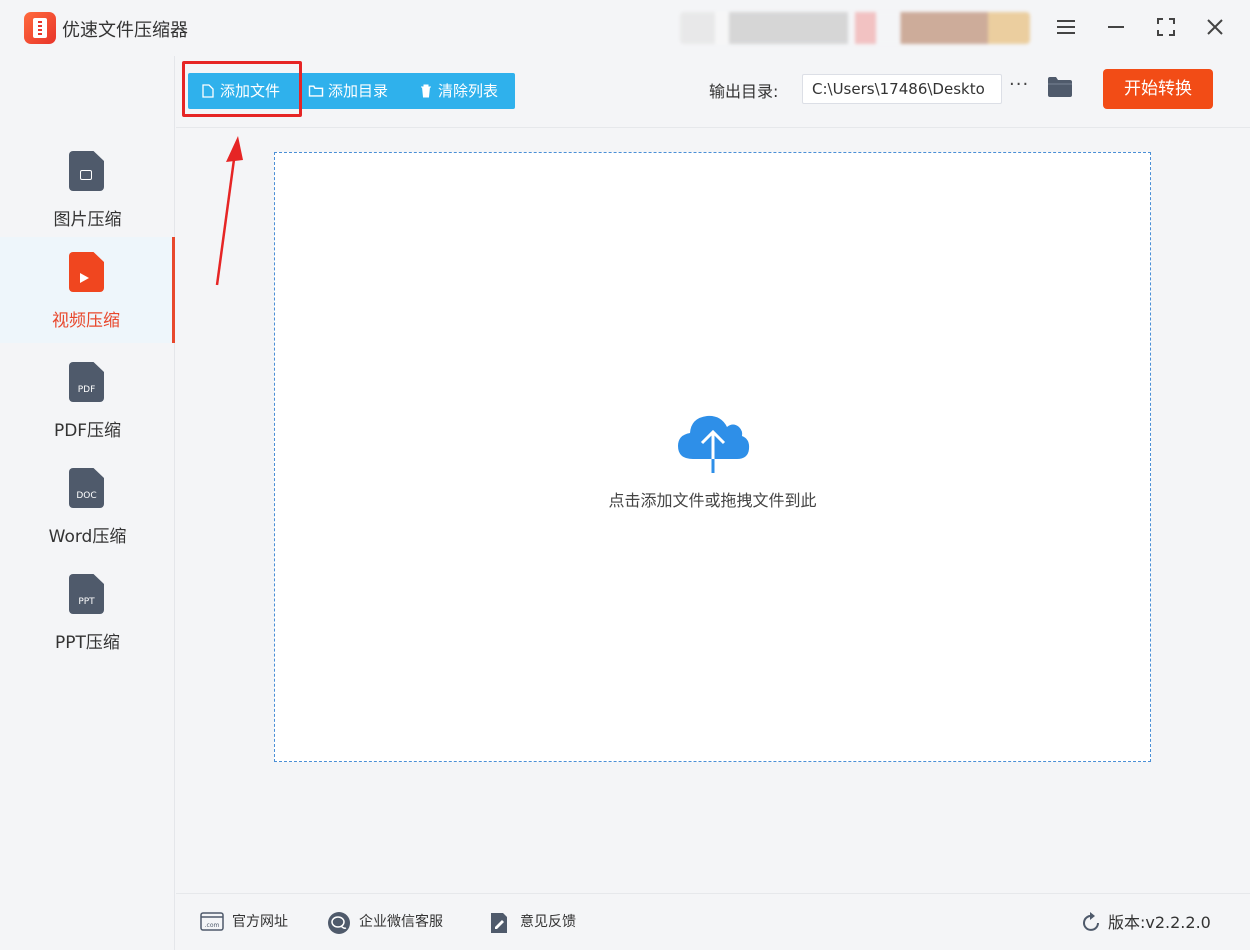 Image resolution: width=1250 pixels, height=950 pixels. What do you see at coordinates (1158, 89) in the screenshot?
I see `start-convert-button: 开始转换` at bounding box center [1158, 89].